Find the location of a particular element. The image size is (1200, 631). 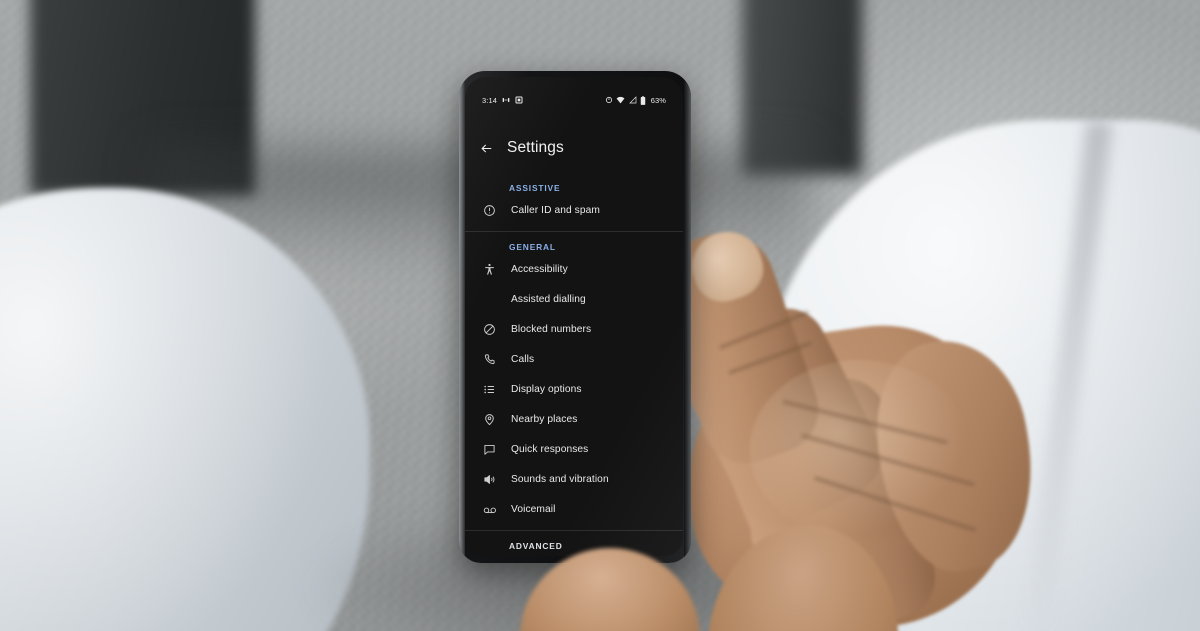

status-bar: 3:14 63% is located at coordinates (574, 100).